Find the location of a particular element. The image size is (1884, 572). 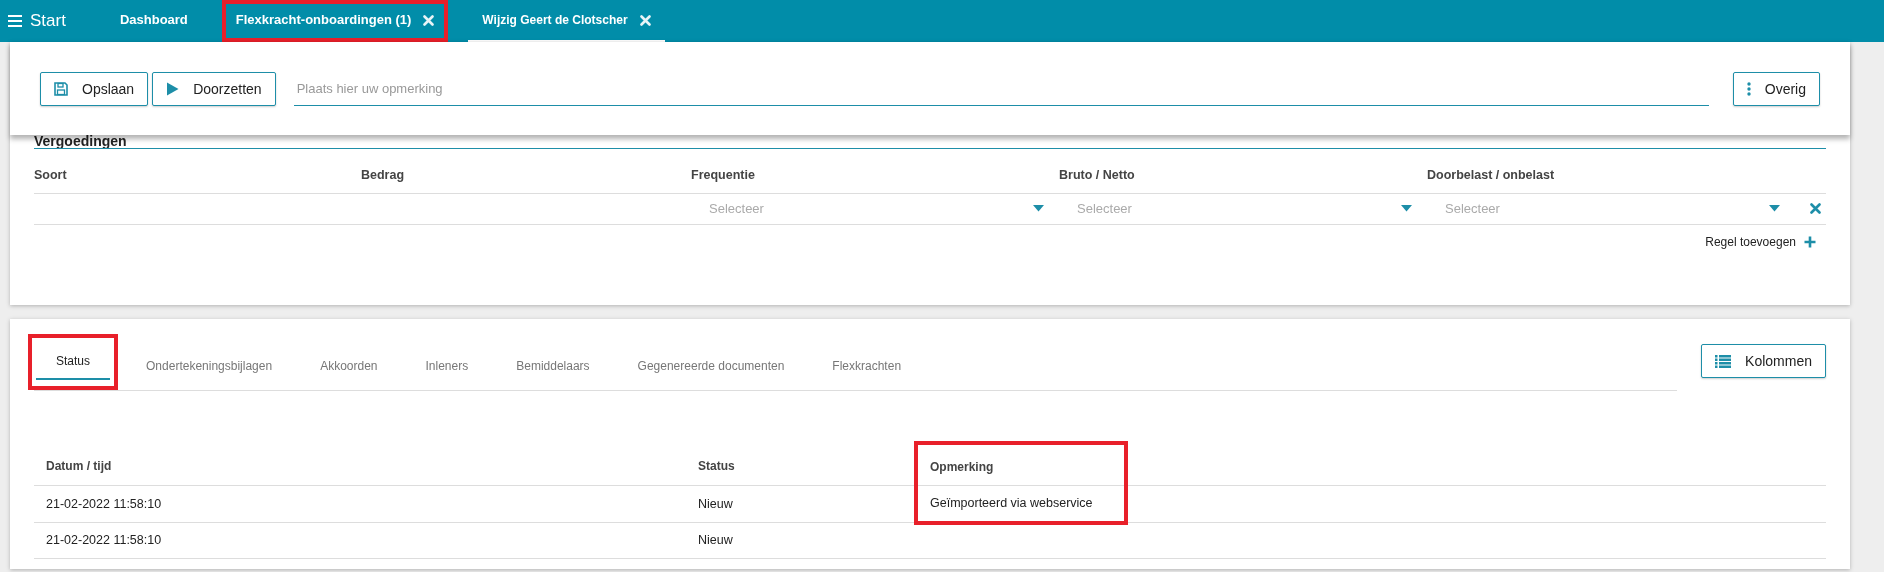

column-header: Opmerking is located at coordinates (1021, 464).